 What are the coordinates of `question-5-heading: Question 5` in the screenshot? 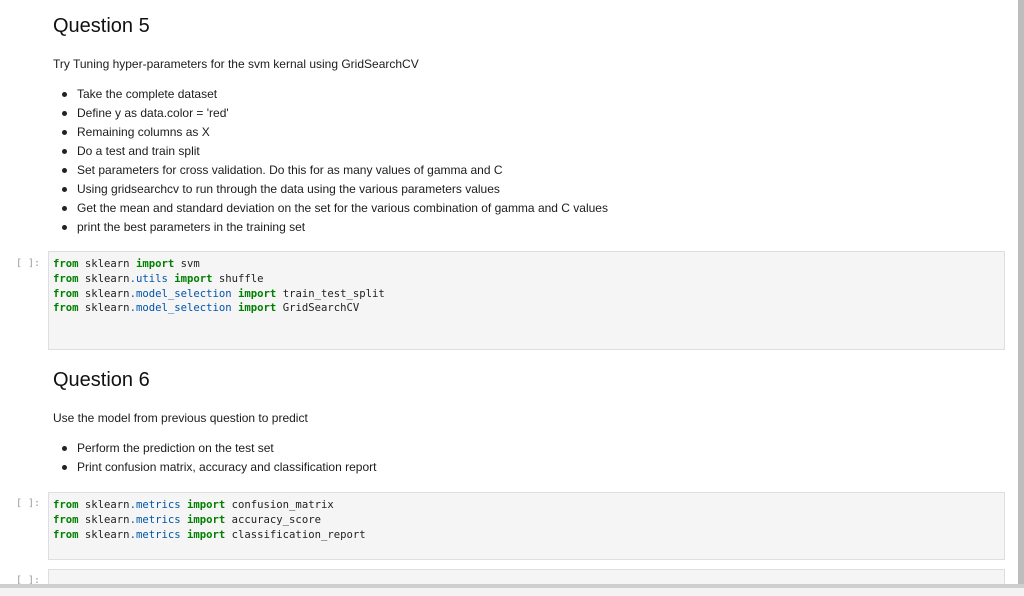 It's located at (101, 26).